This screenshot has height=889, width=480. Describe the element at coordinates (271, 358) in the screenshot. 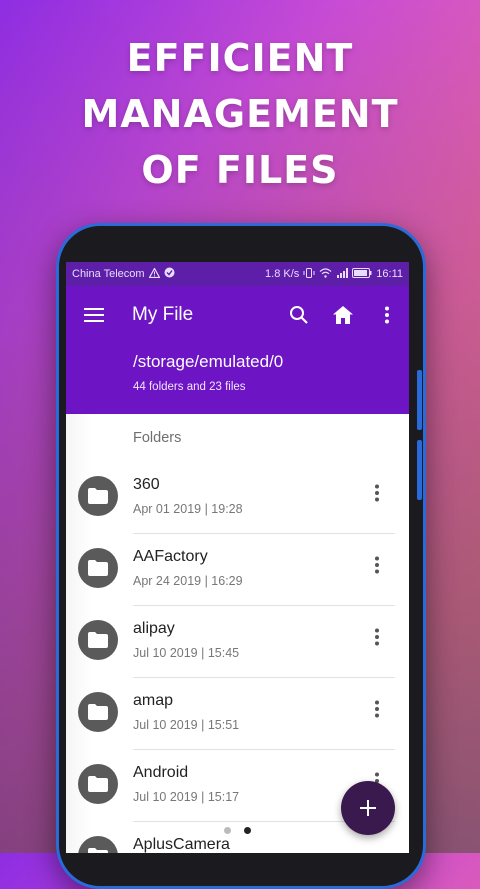

I see `current-path: /storage/emulated/0` at that location.